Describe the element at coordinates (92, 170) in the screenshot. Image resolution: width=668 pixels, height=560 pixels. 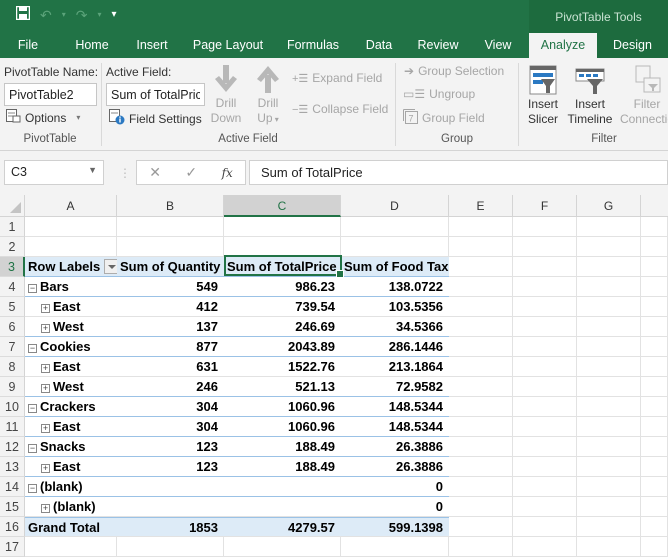
I see `name-box-dropdown-icon: ▼` at that location.